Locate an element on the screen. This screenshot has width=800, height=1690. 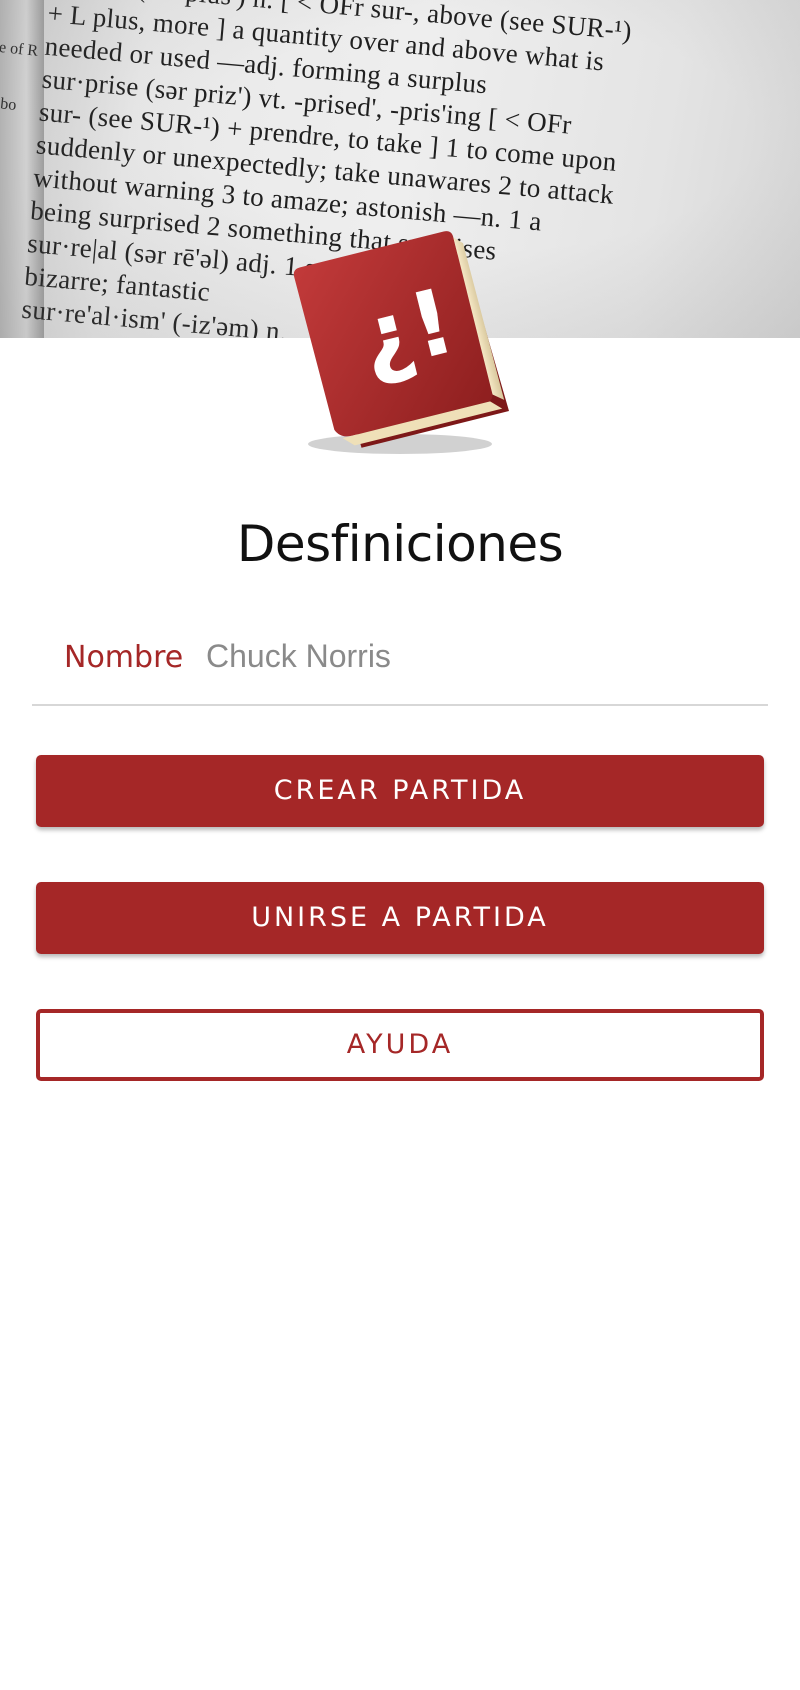
name-field: Nombre is located at coordinates (400, 663).